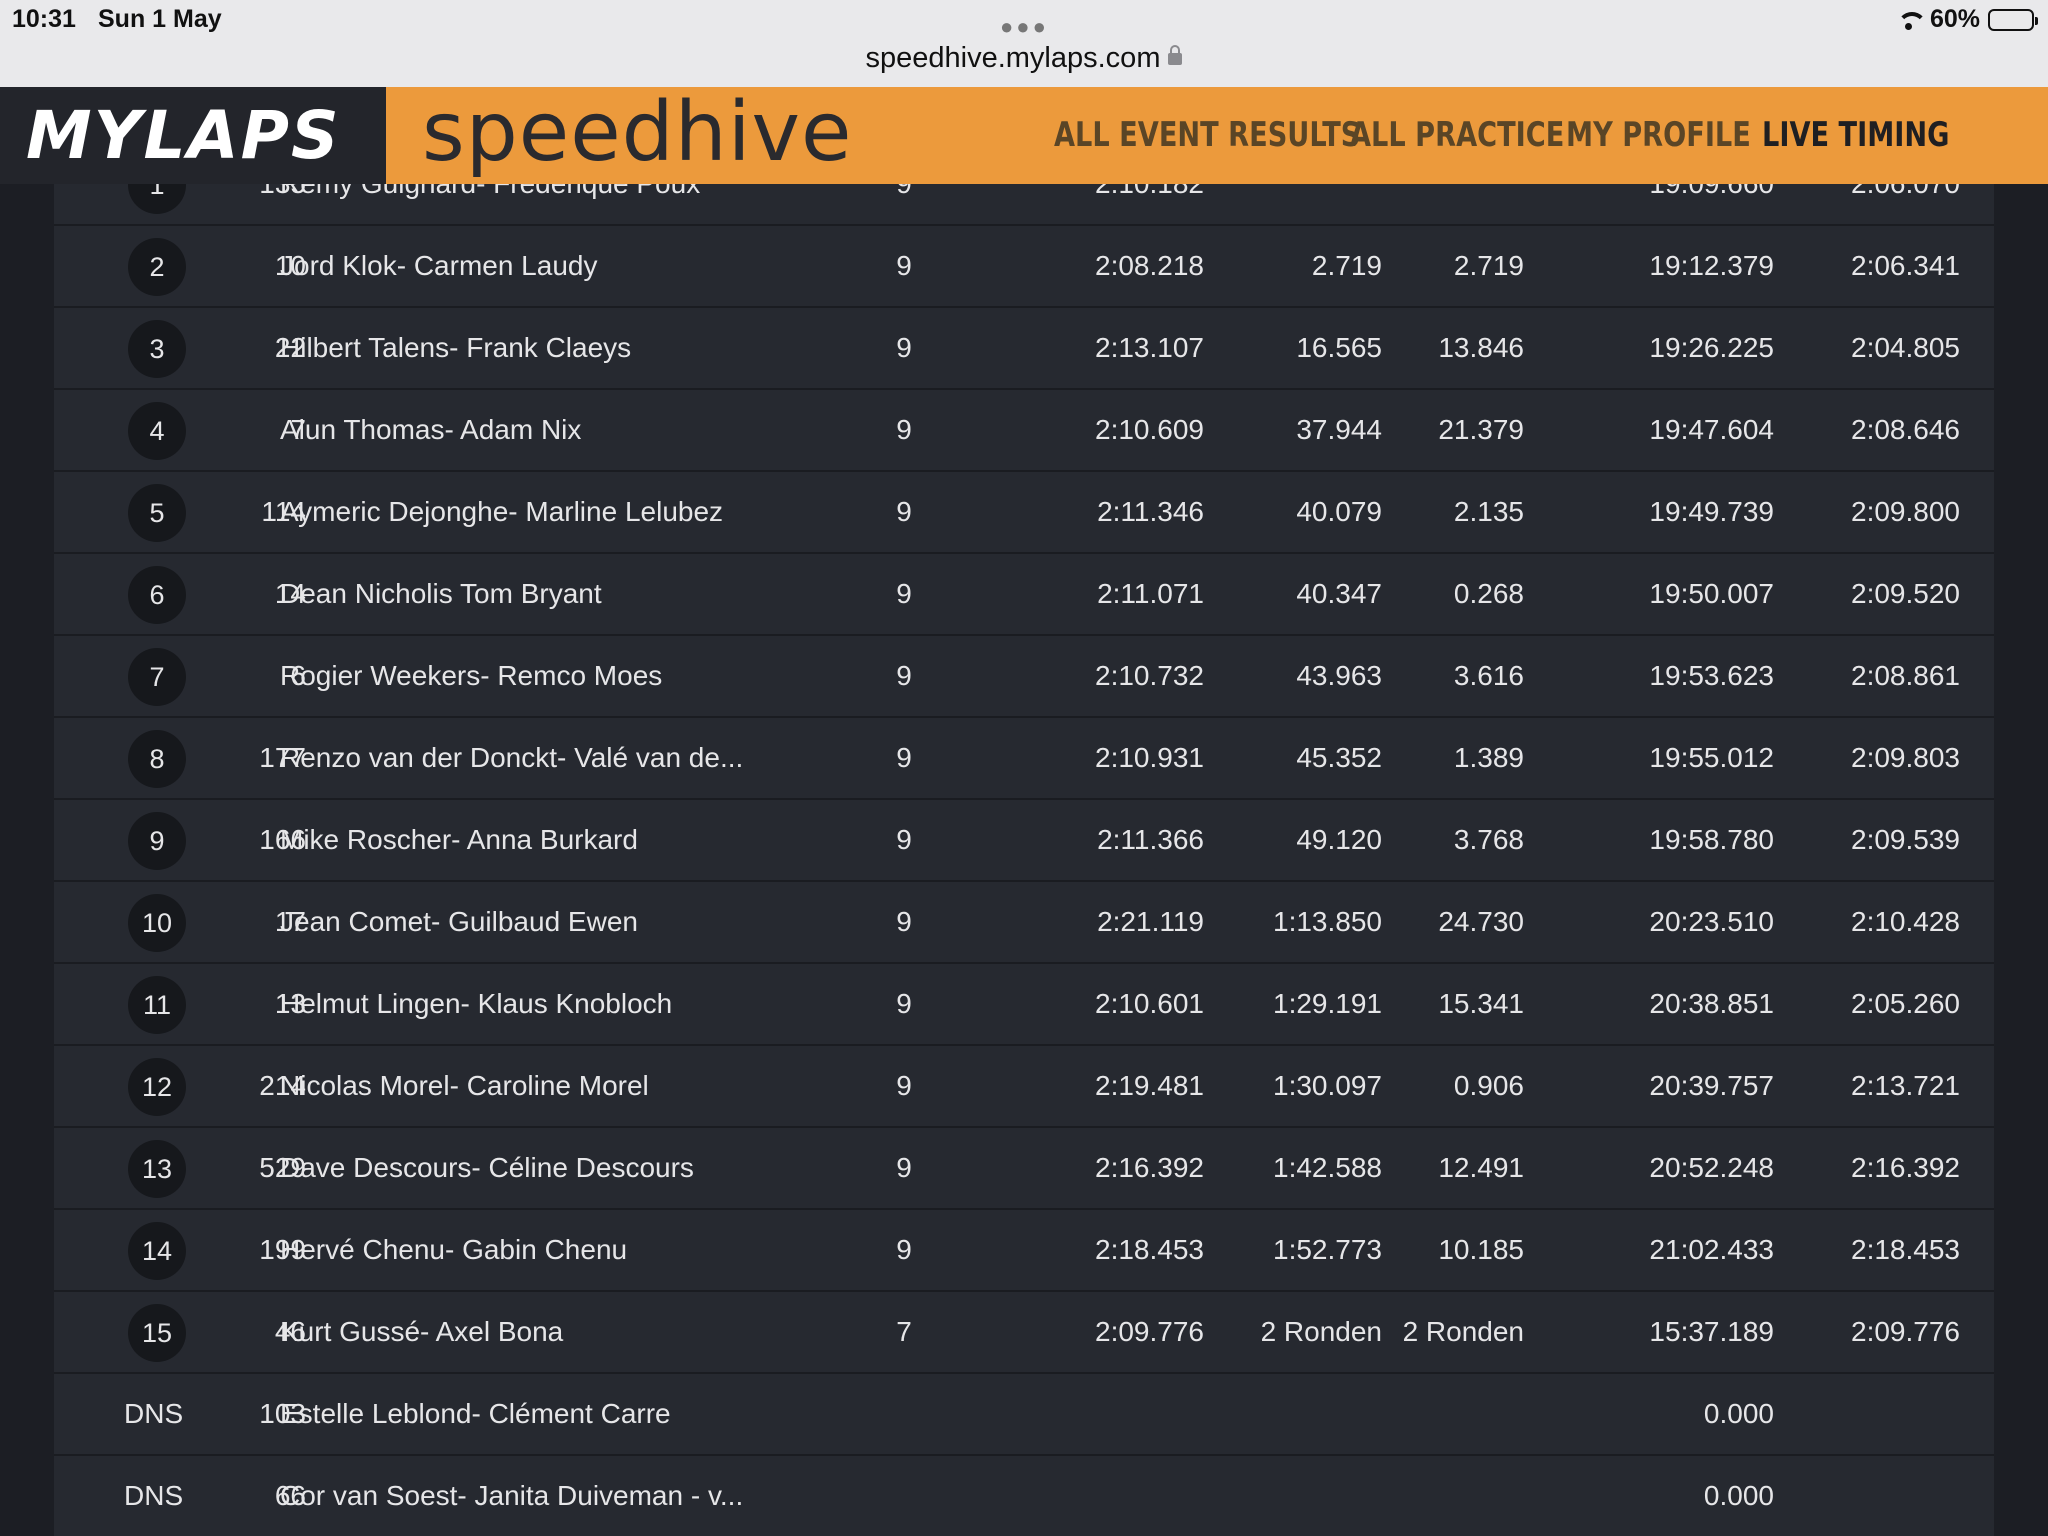  Describe the element at coordinates (1149, 757) in the screenshot. I see `last-lap: 2:10.931` at that location.